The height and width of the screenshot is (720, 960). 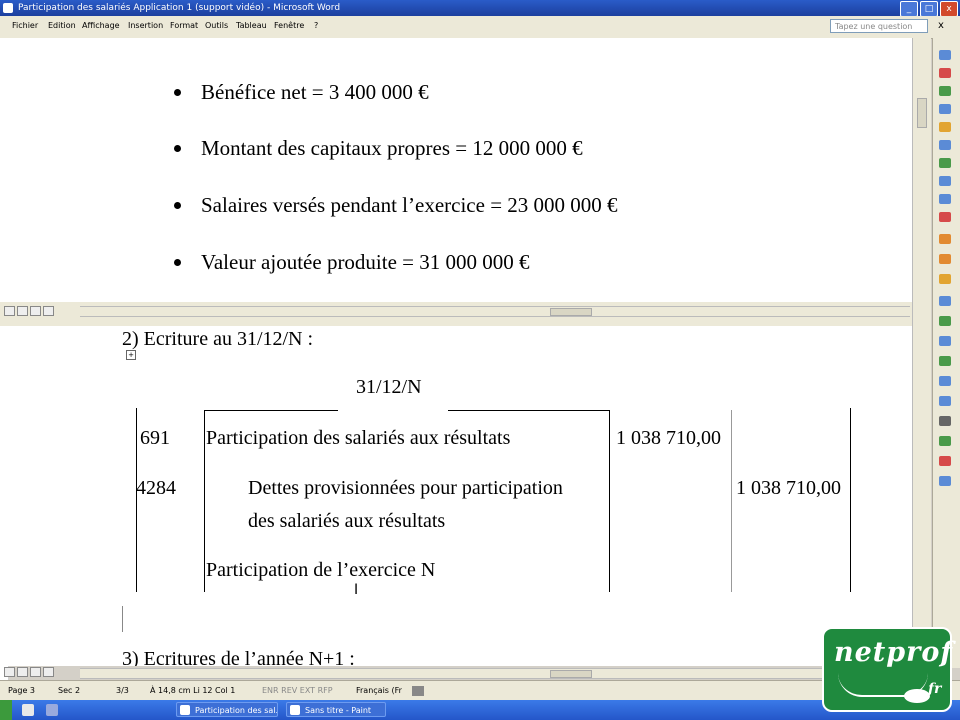 I want to click on menu-help: ?, so click(x=316, y=25).